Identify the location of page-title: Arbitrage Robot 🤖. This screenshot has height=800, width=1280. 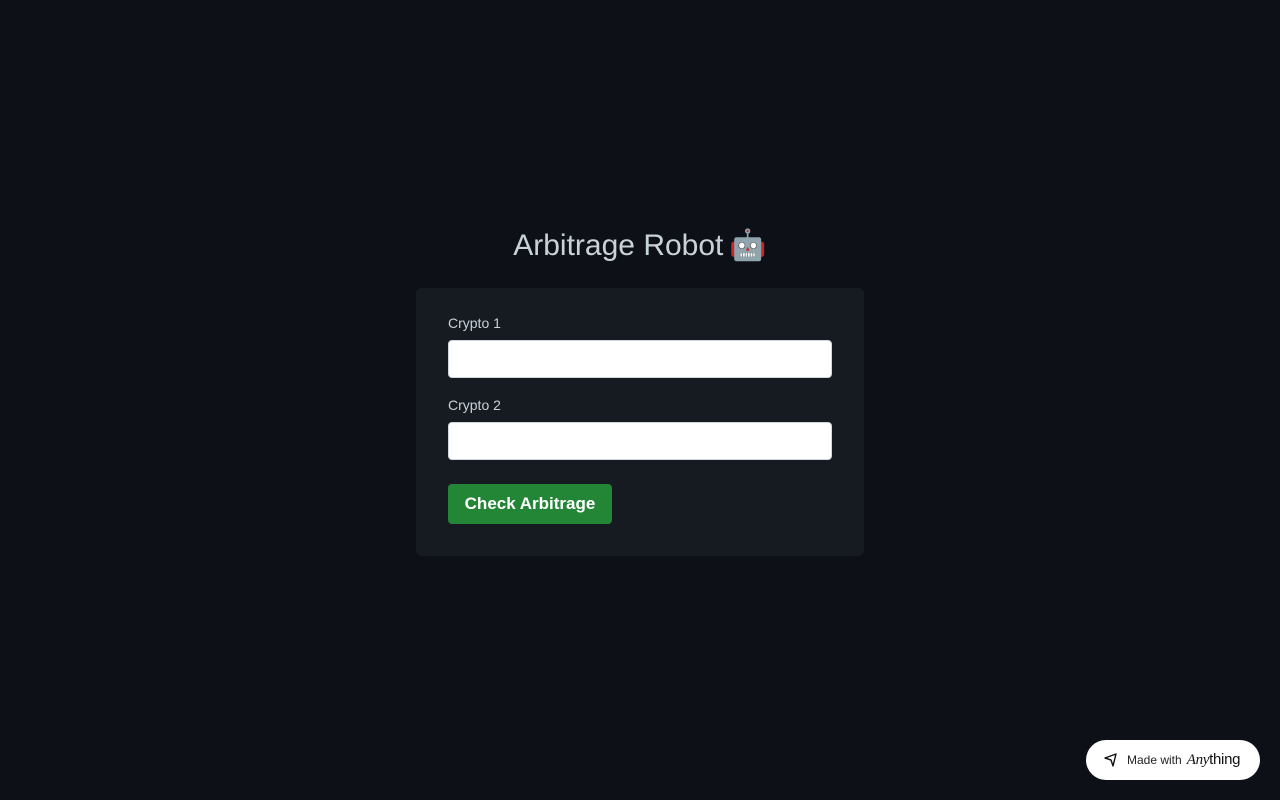
(640, 246).